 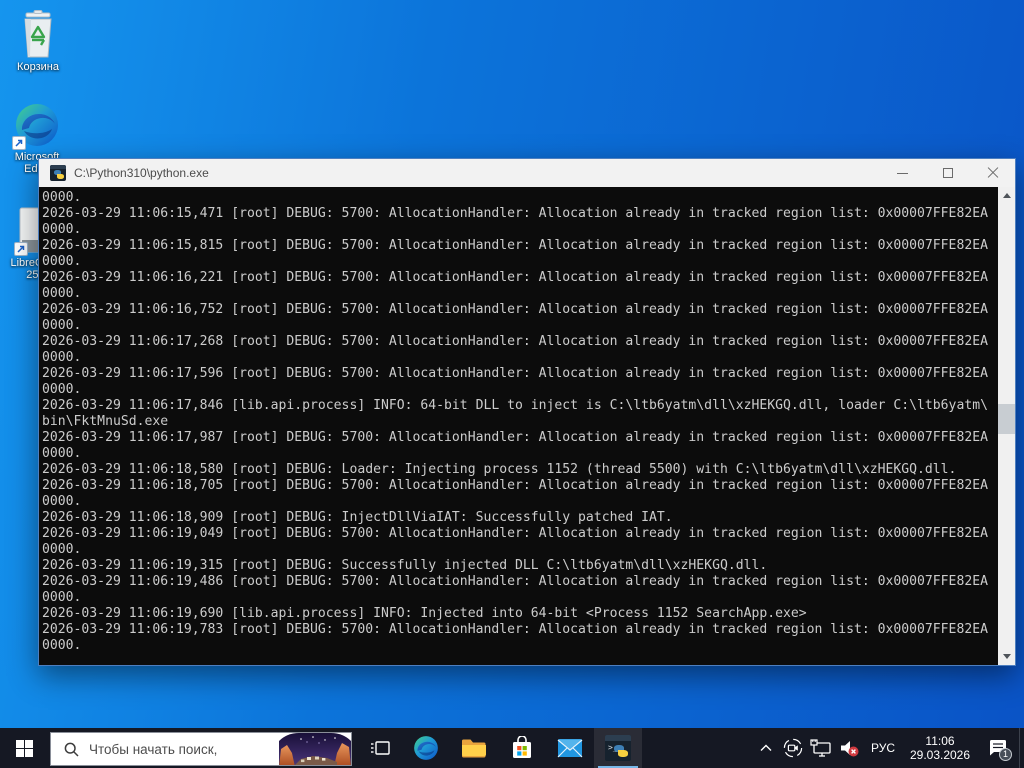 I want to click on maximize-icon, so click(x=947, y=173).